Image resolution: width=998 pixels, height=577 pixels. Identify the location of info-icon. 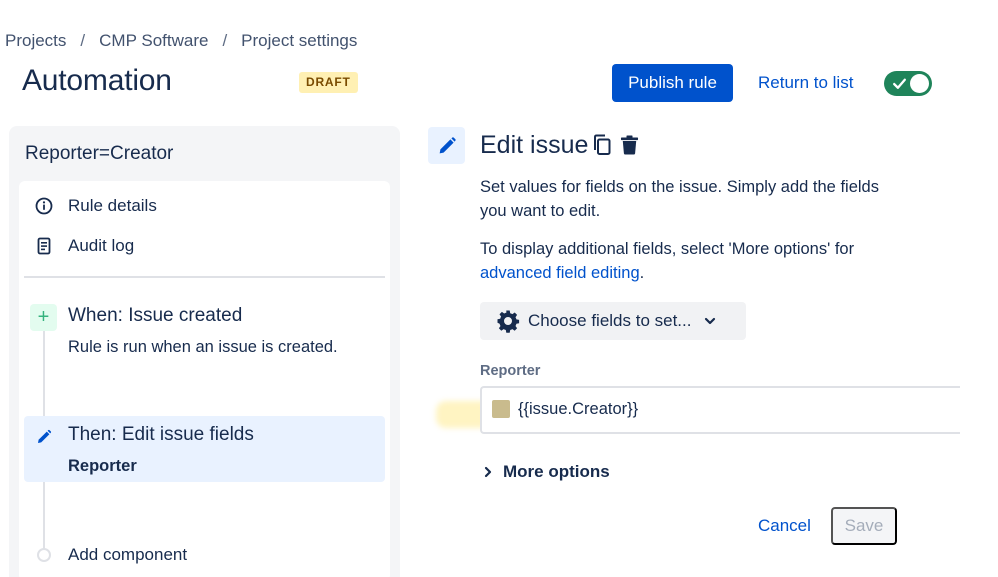
(44, 206).